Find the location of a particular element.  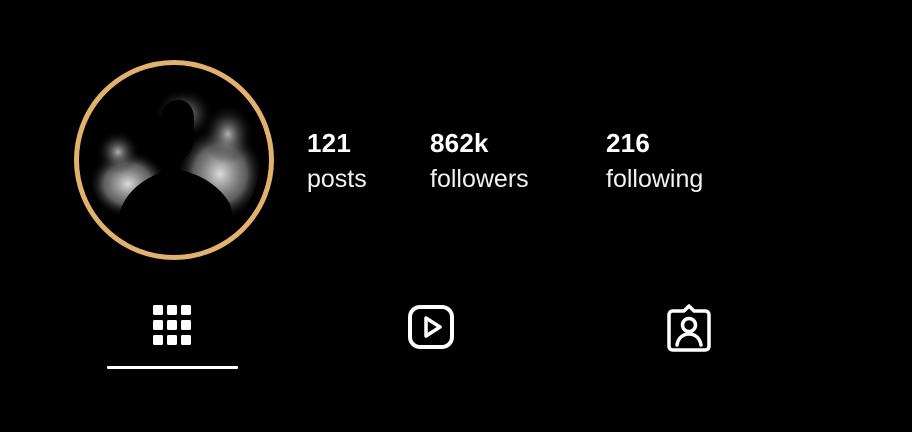

tab-tagged is located at coordinates (689, 332).